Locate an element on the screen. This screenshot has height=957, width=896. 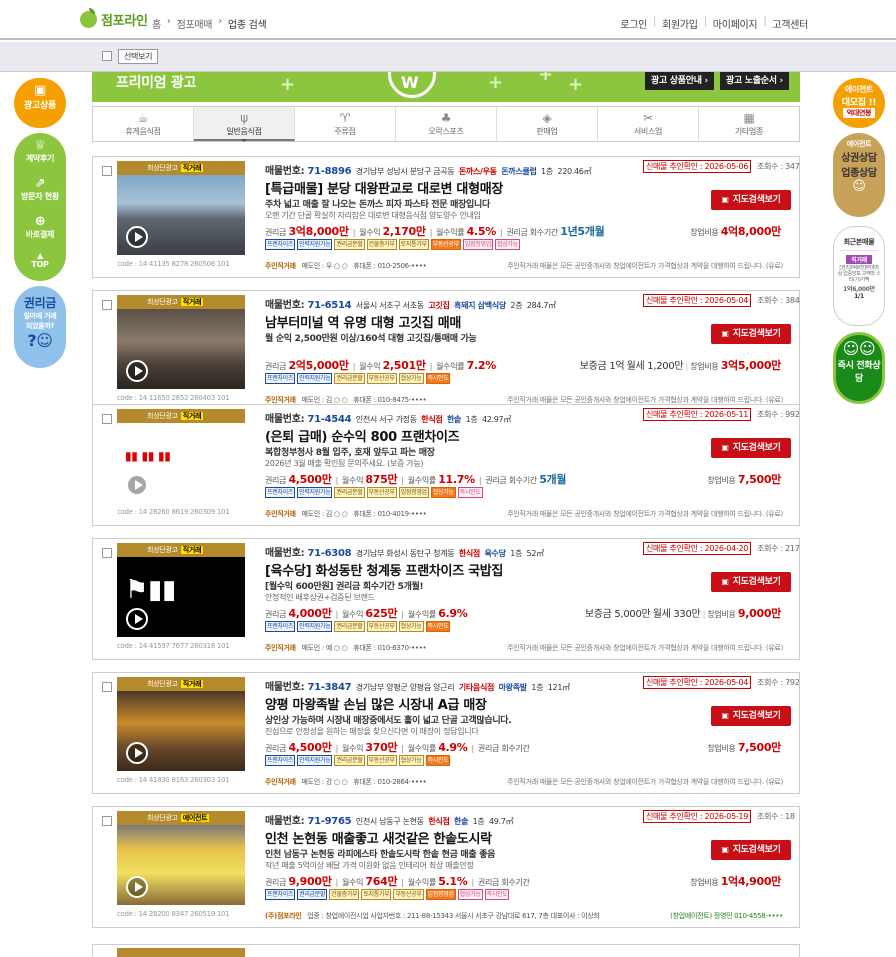
select-all-checkbox is located at coordinates (107, 56).